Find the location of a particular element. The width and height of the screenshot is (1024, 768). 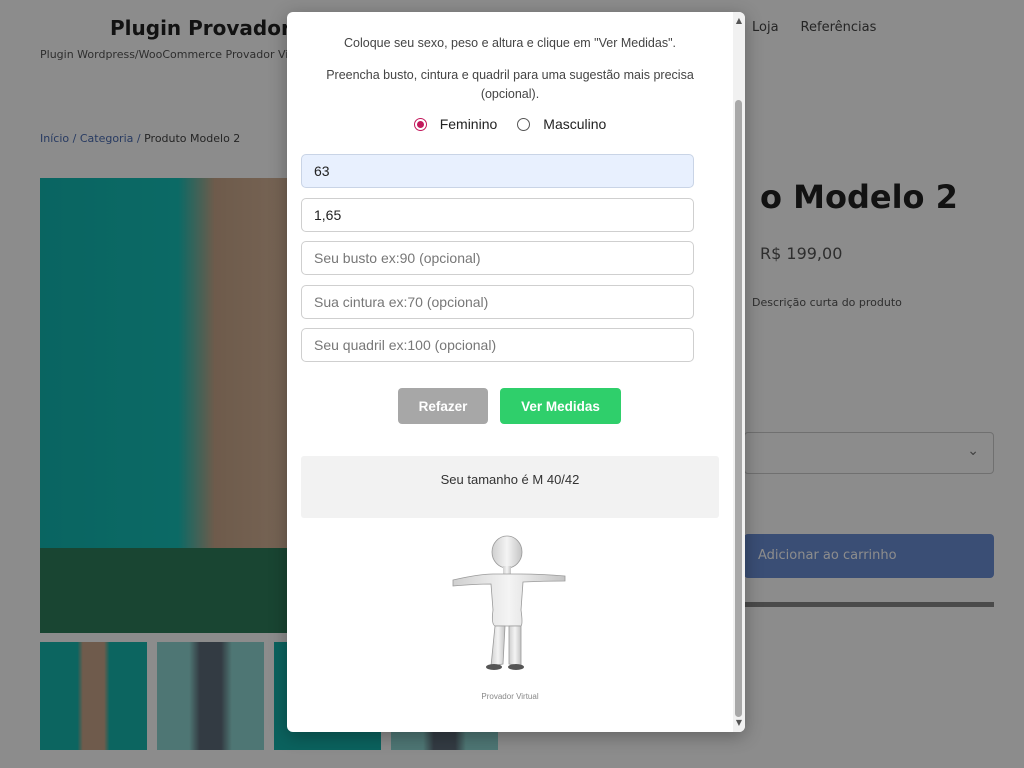

see-measurements-button: Ver Medidas is located at coordinates (560, 406).